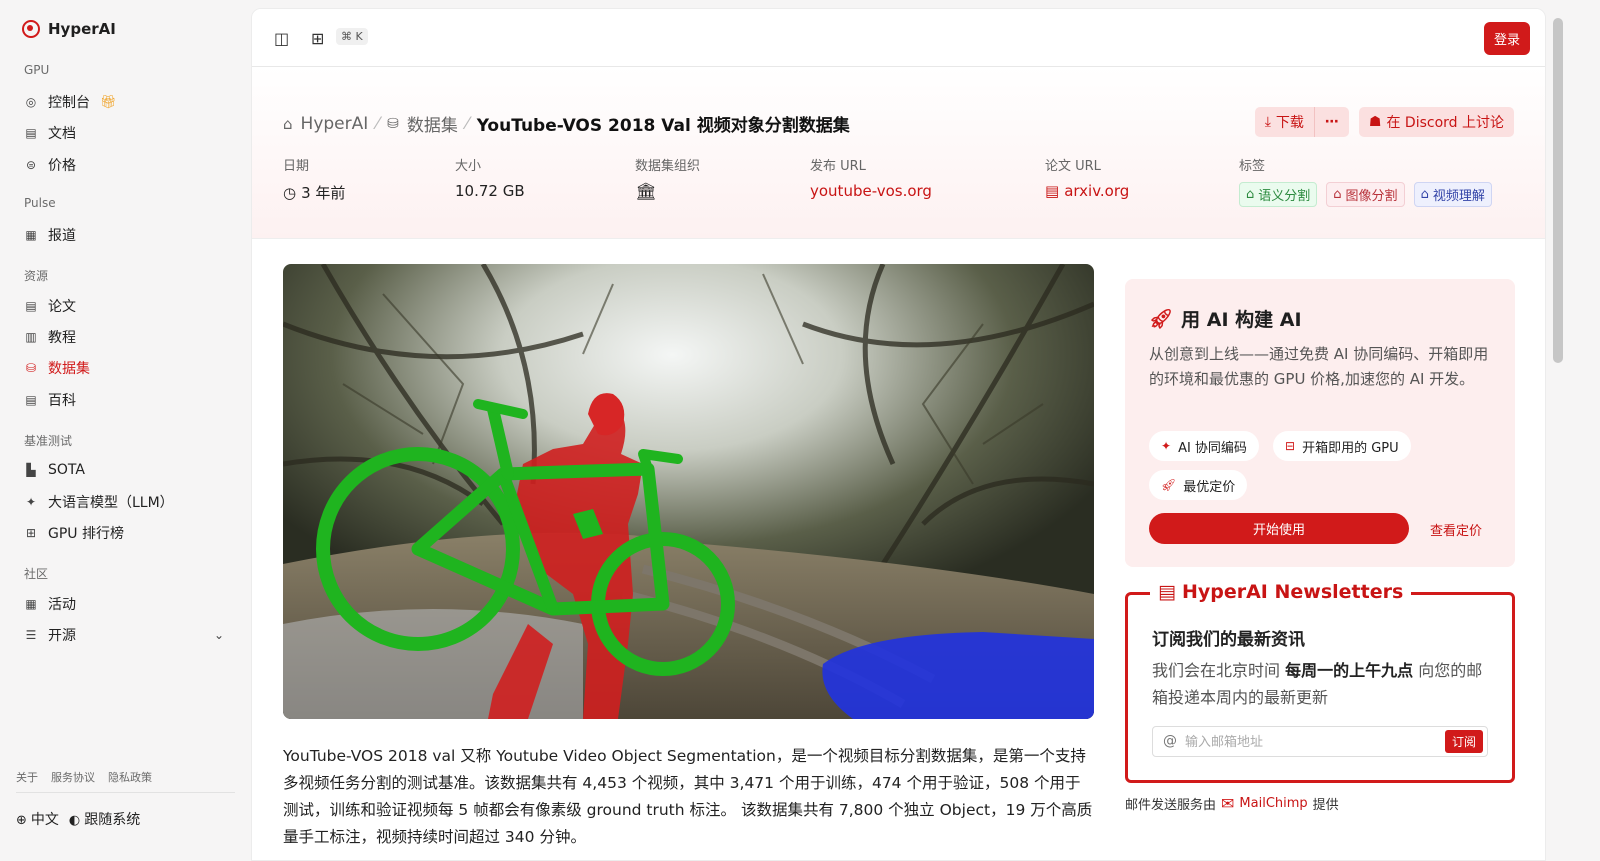  What do you see at coordinates (1052, 191) in the screenshot?
I see `file-icon: ▤` at bounding box center [1052, 191].